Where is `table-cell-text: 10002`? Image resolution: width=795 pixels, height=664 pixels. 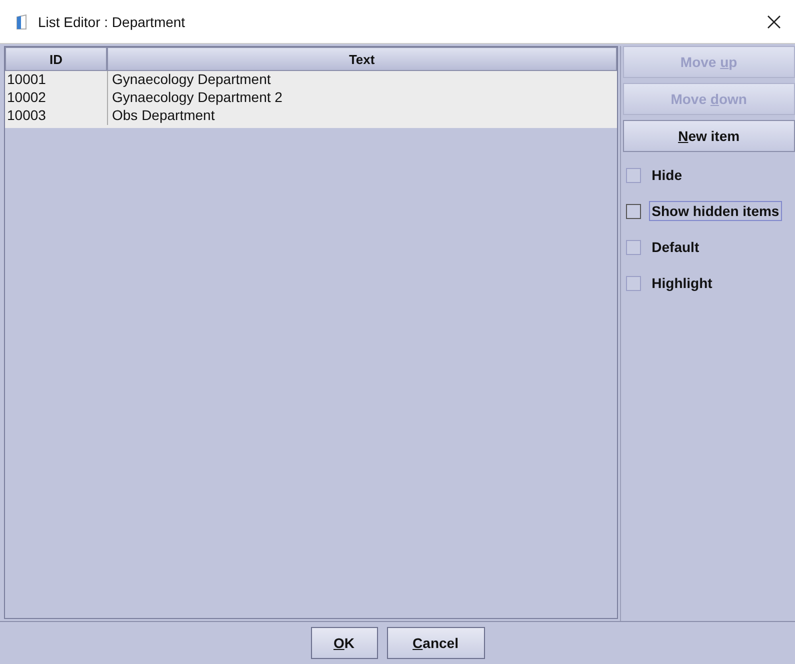 table-cell-text: 10002 is located at coordinates (26, 98).